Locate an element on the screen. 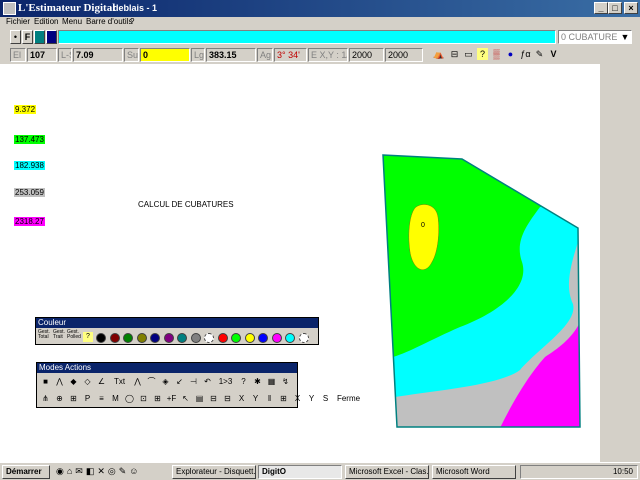 This screenshot has width=640, height=480. mode2-tool-14: X is located at coordinates (241, 398).